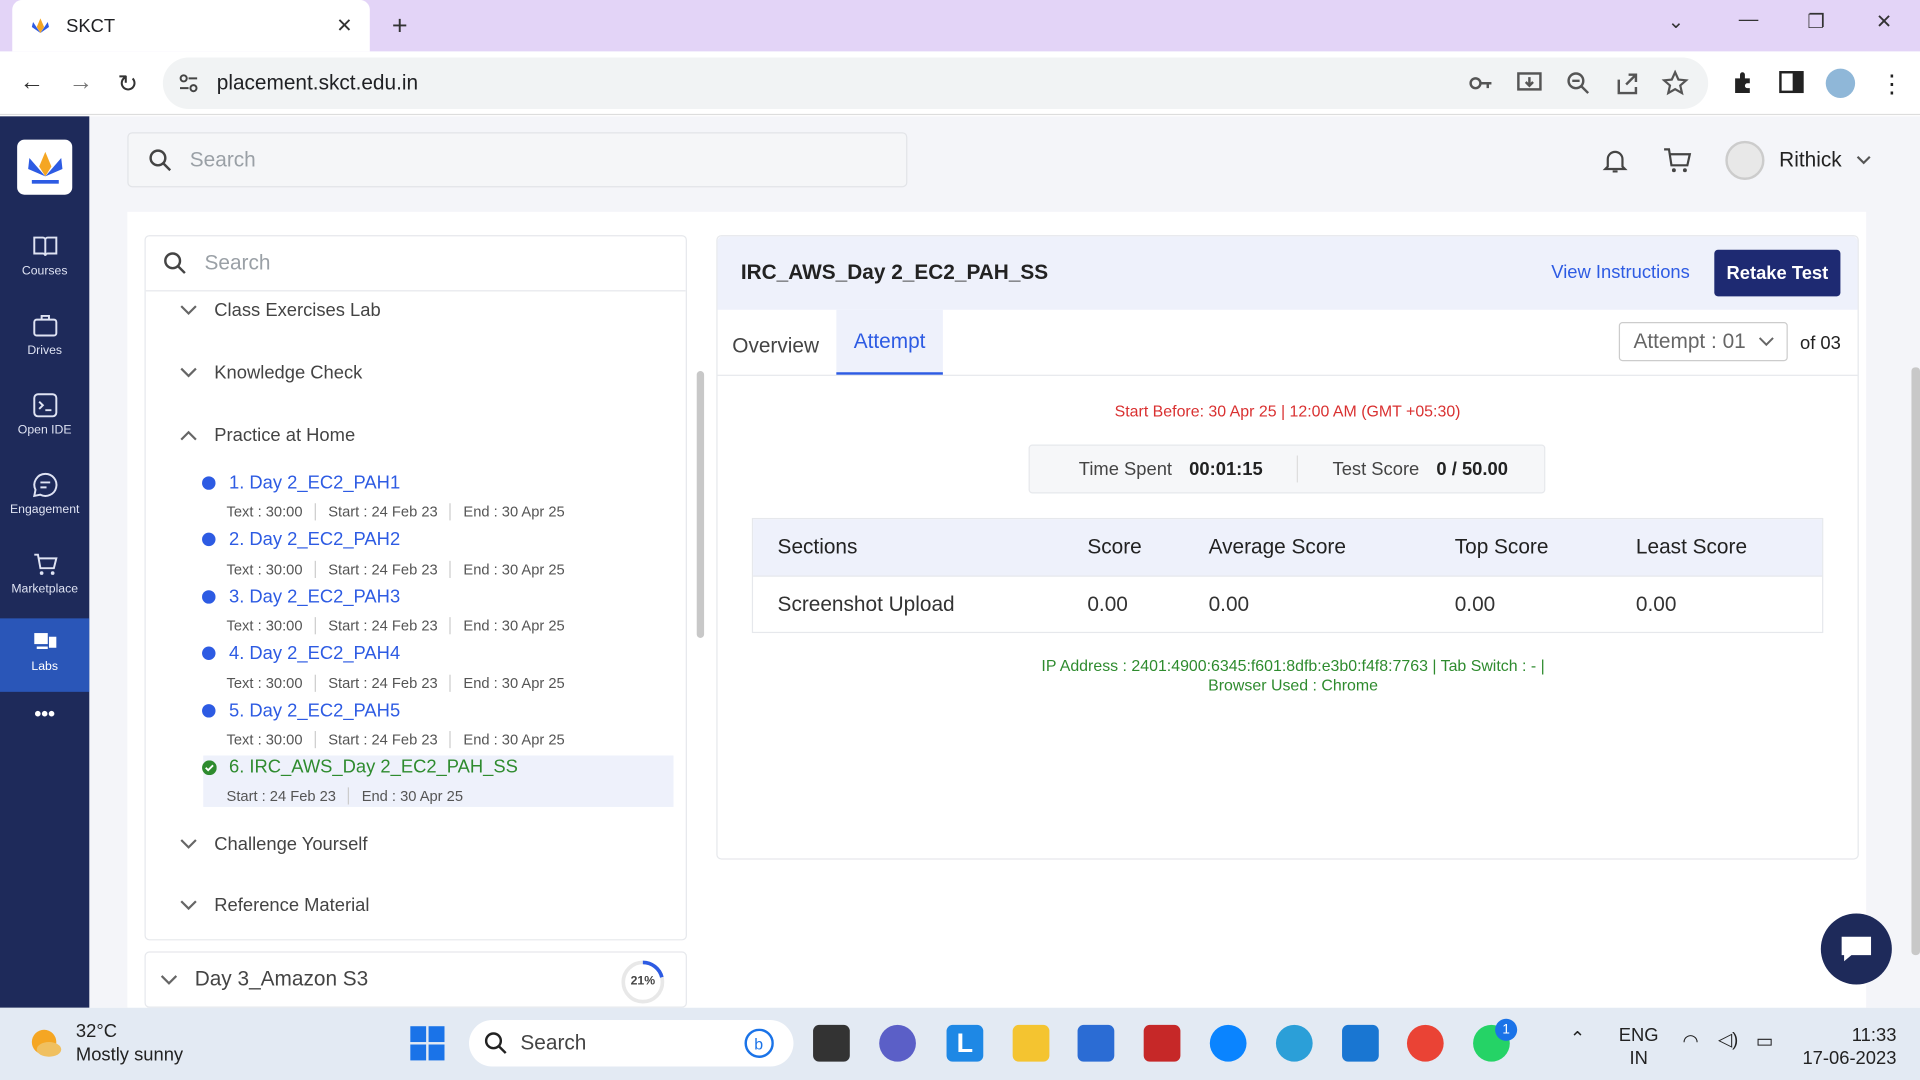  Describe the element at coordinates (1840, 83) in the screenshot. I see `profile-avatar` at that location.